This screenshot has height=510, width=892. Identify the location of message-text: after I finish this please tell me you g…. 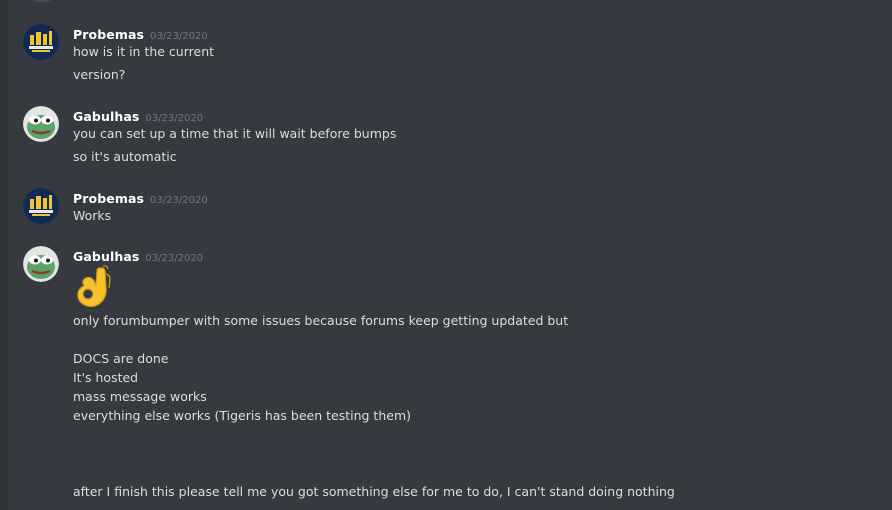
(374, 491).